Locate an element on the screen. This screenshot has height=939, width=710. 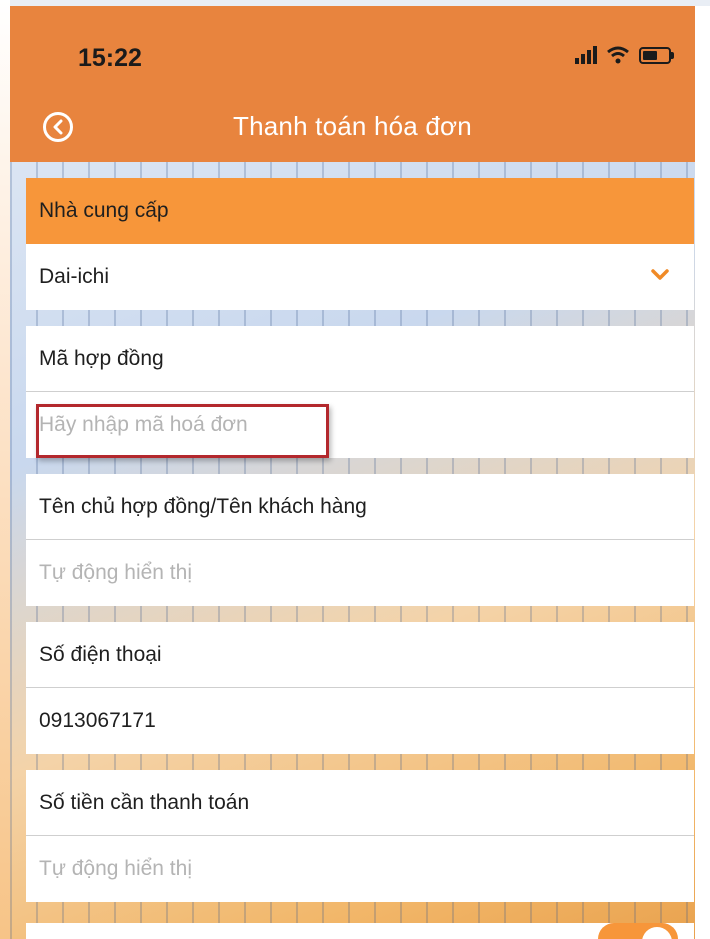
signal-icon is located at coordinates (586, 55).